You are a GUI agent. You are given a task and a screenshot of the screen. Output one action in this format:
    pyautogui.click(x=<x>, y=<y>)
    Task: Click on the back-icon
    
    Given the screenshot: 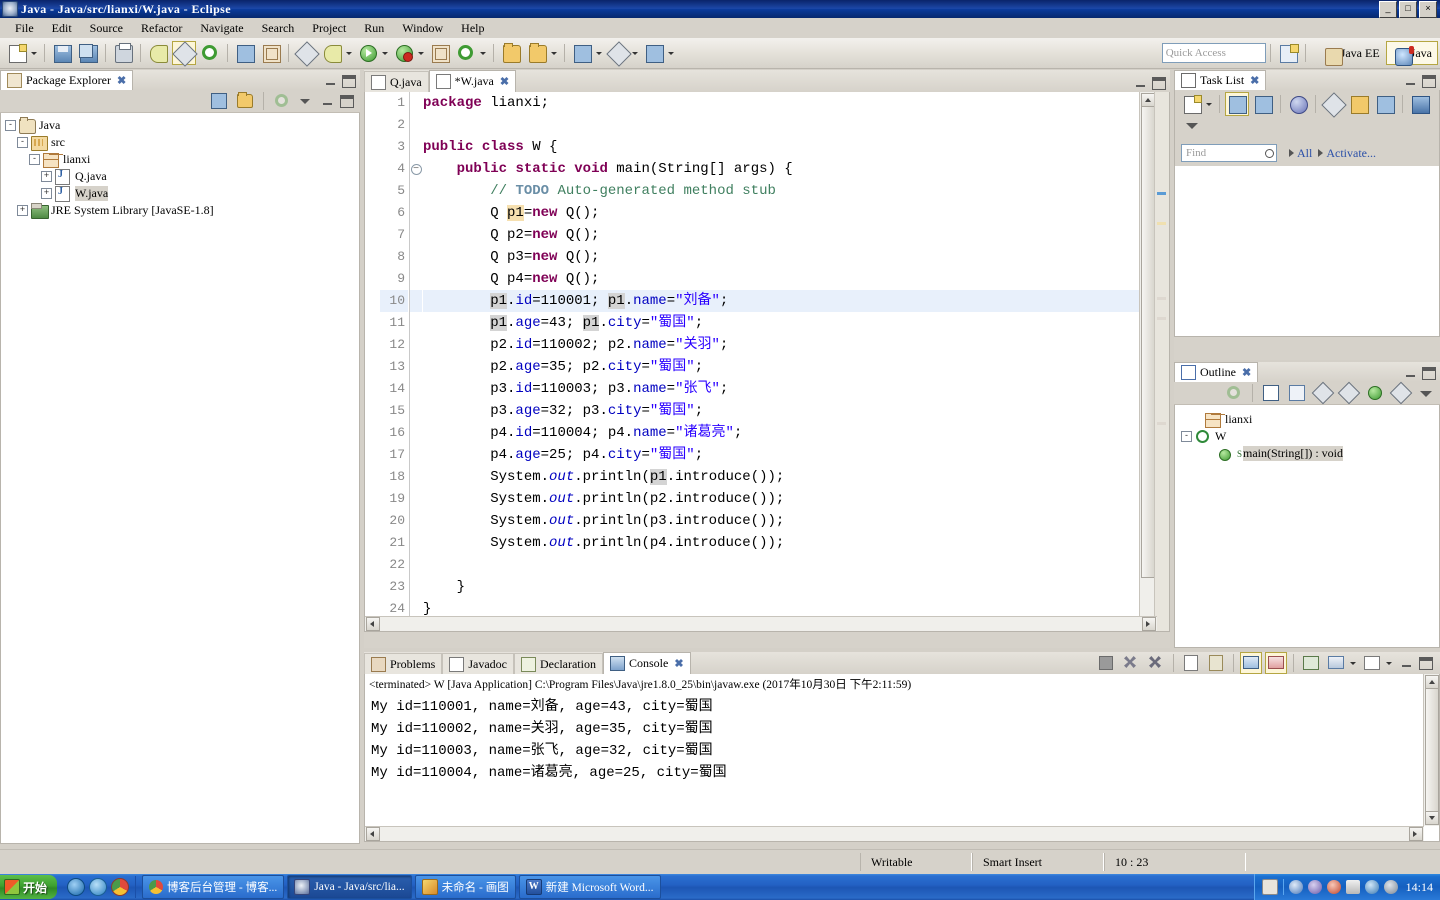 What is the action you would take?
    pyautogui.click(x=654, y=53)
    